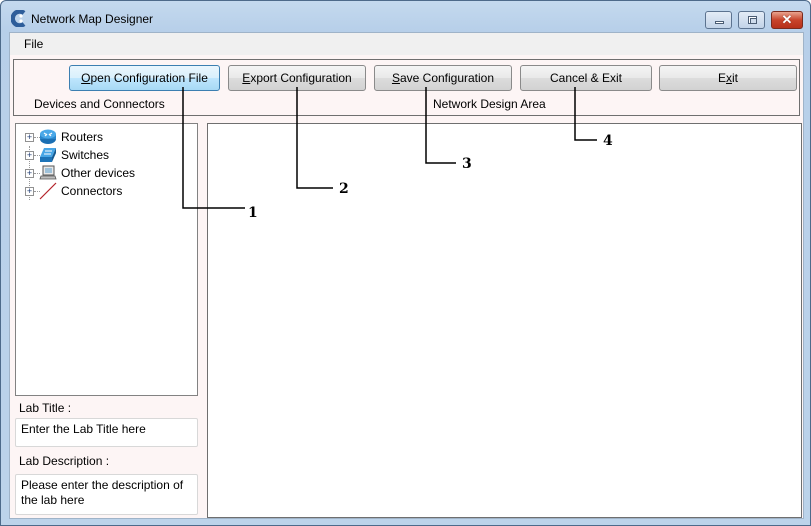  What do you see at coordinates (489, 104) in the screenshot?
I see `network-design-area-label: Network Design Area` at bounding box center [489, 104].